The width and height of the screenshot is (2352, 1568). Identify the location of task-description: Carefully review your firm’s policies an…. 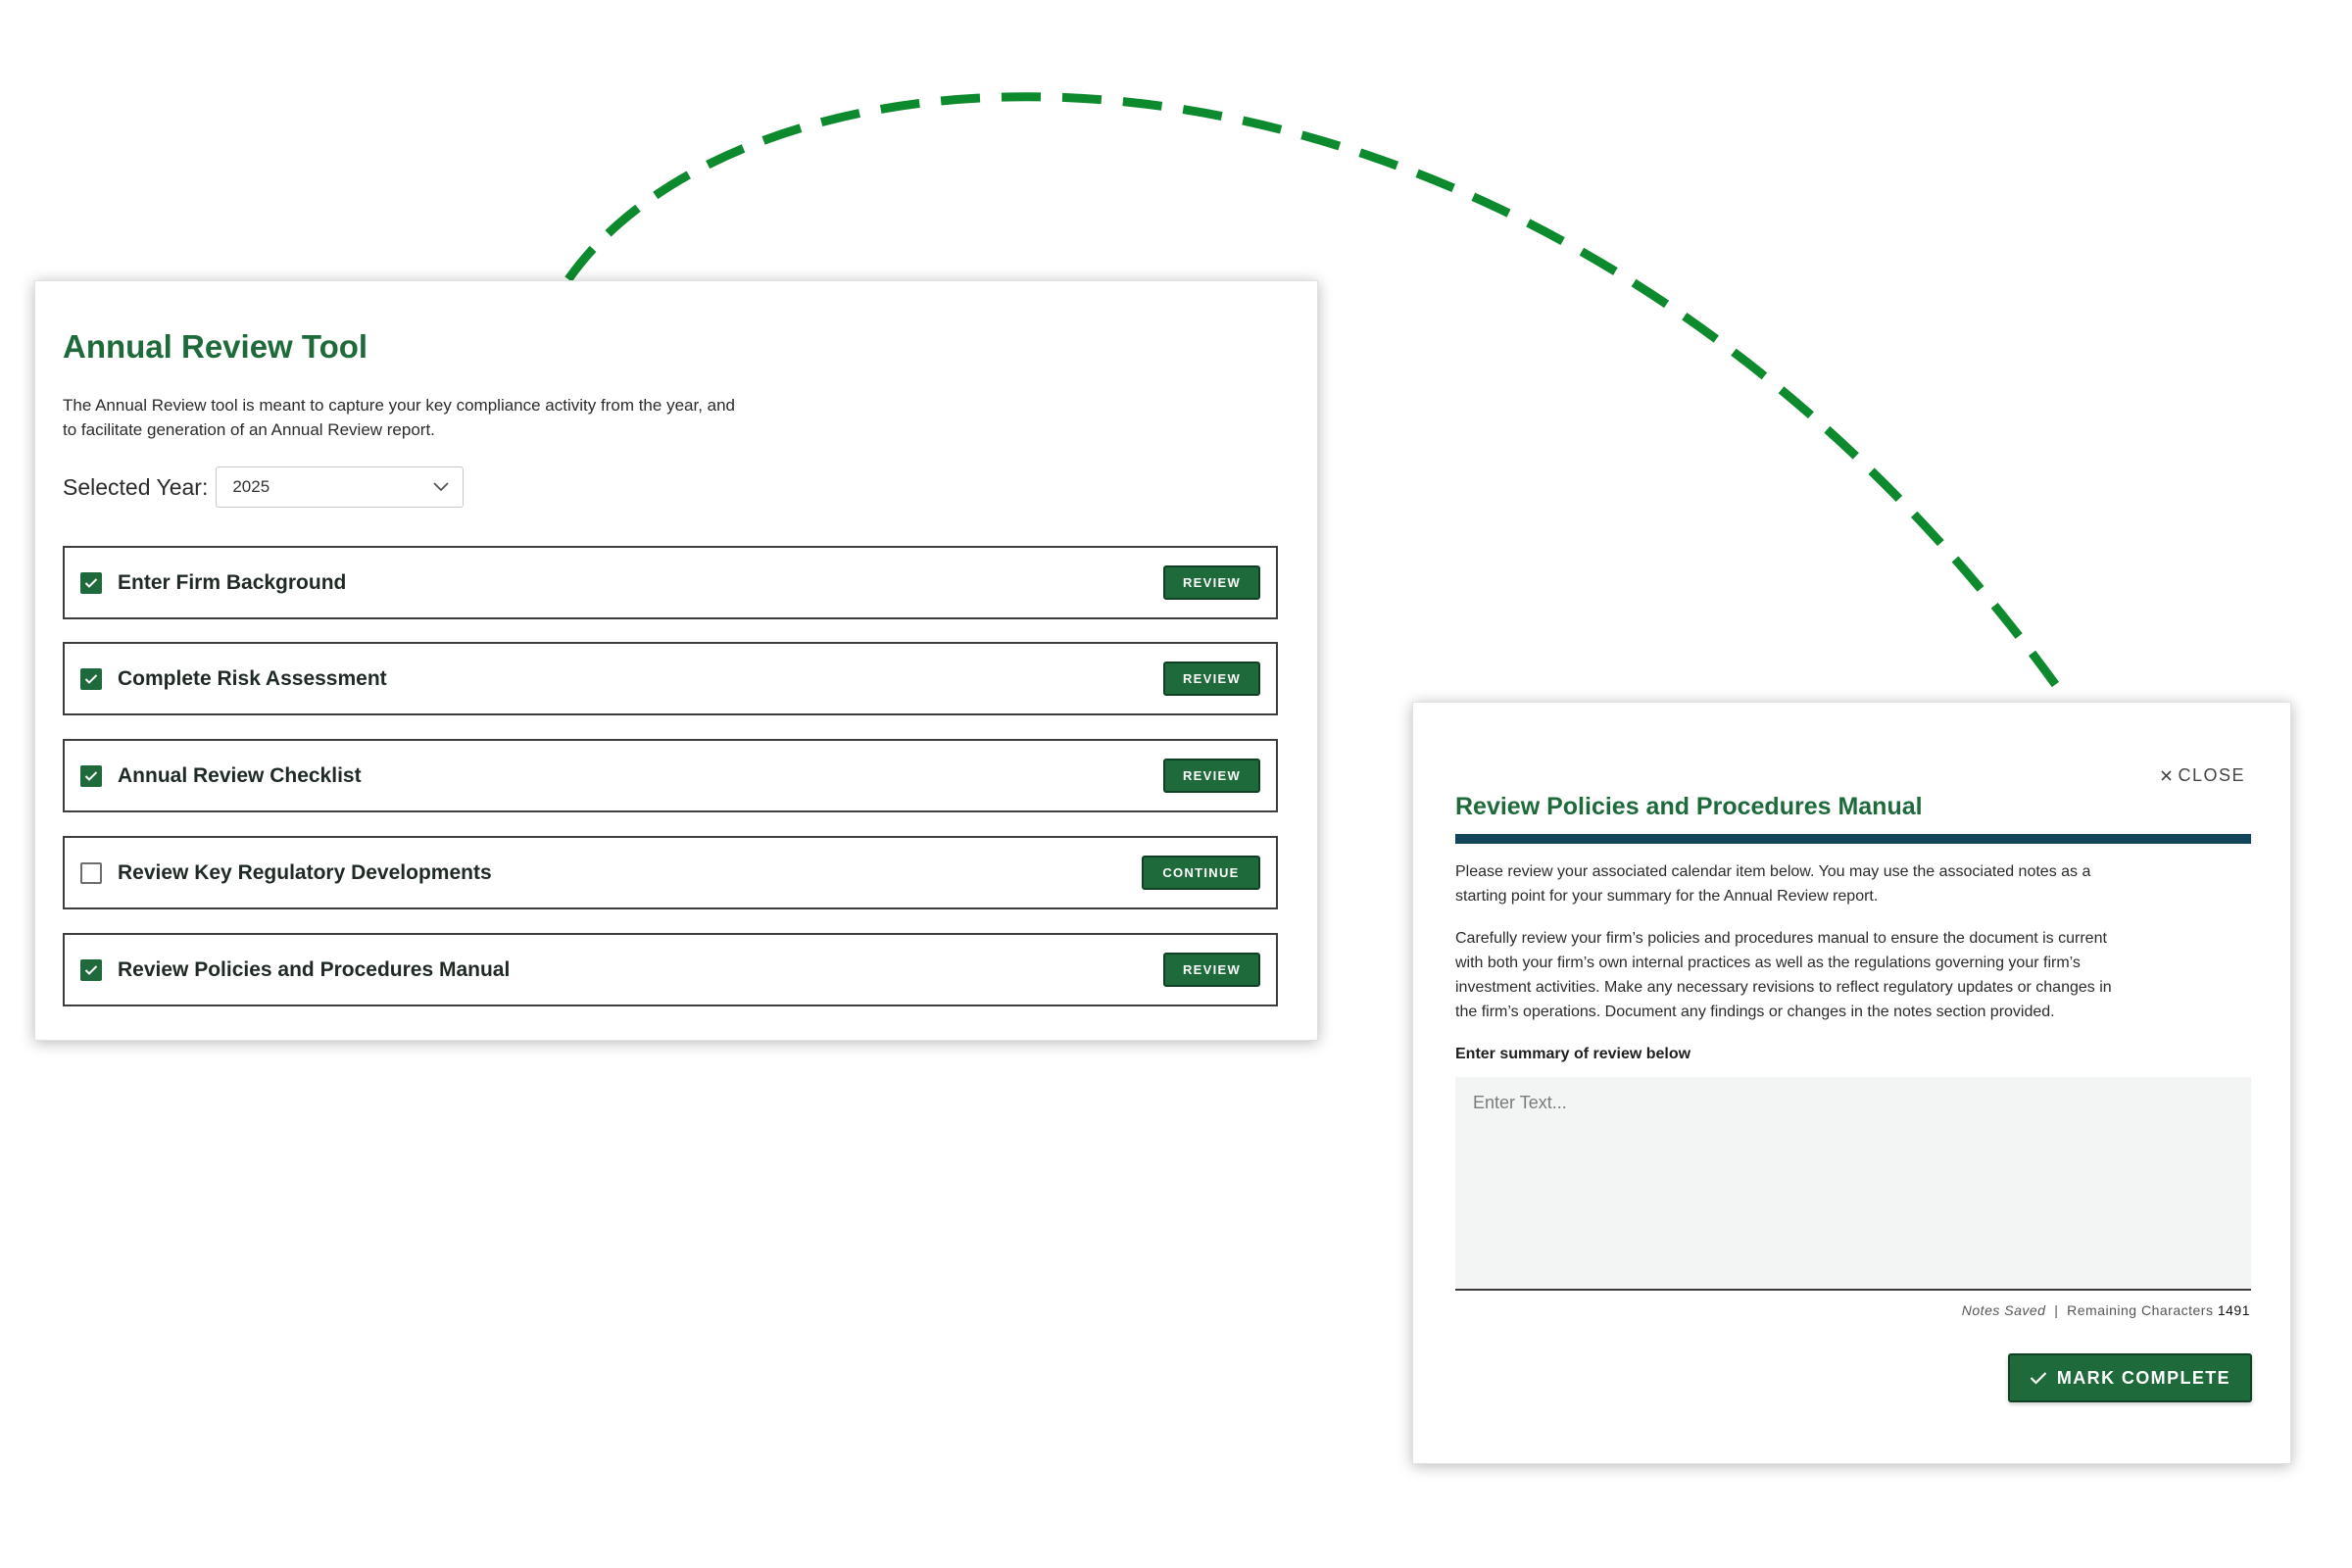
(1783, 975).